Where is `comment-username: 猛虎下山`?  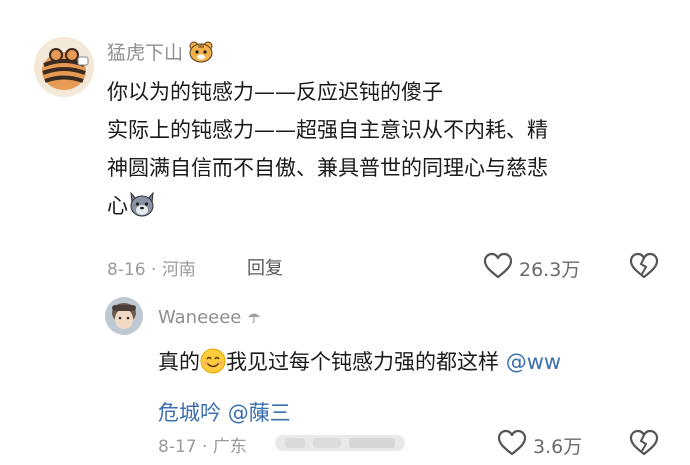
comment-username: 猛虎下山 is located at coordinates (160, 53).